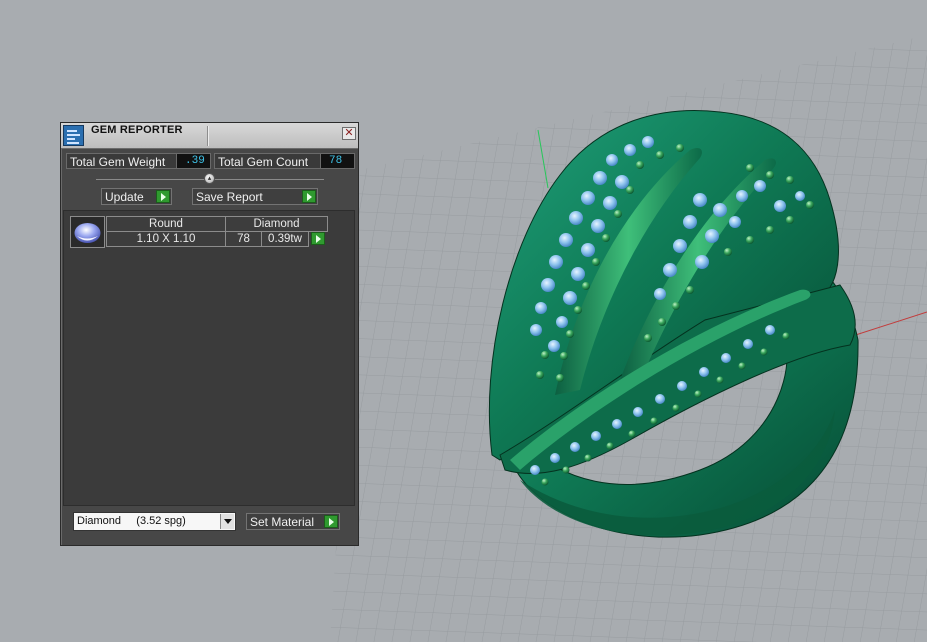  Describe the element at coordinates (137, 130) in the screenshot. I see `panel-title: GEM REPORTER` at that location.